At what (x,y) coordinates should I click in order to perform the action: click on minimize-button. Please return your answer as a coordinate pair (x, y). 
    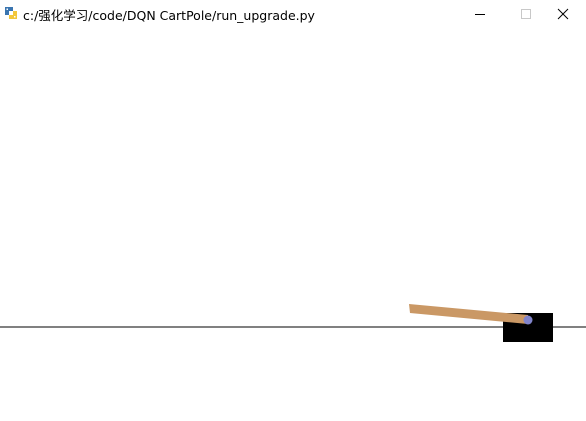
    Looking at the image, I should click on (480, 13).